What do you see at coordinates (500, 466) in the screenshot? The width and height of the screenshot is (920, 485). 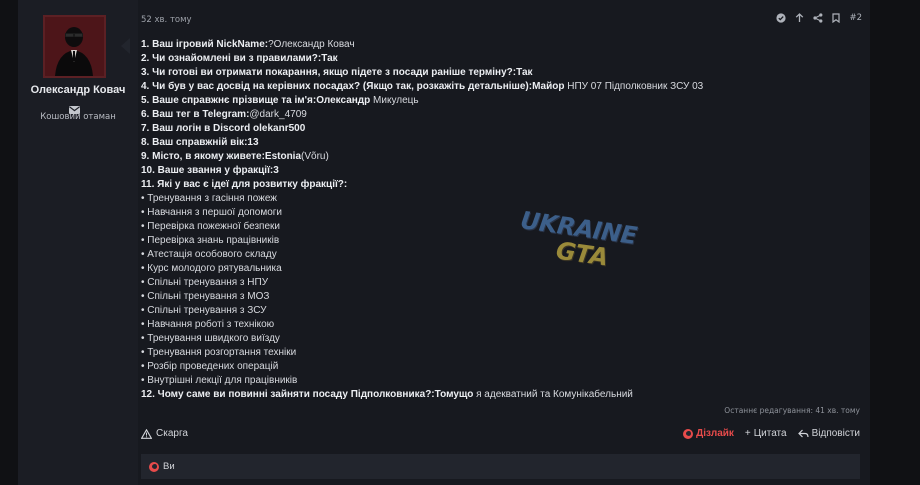 I see `reactions-bar: Ви` at bounding box center [500, 466].